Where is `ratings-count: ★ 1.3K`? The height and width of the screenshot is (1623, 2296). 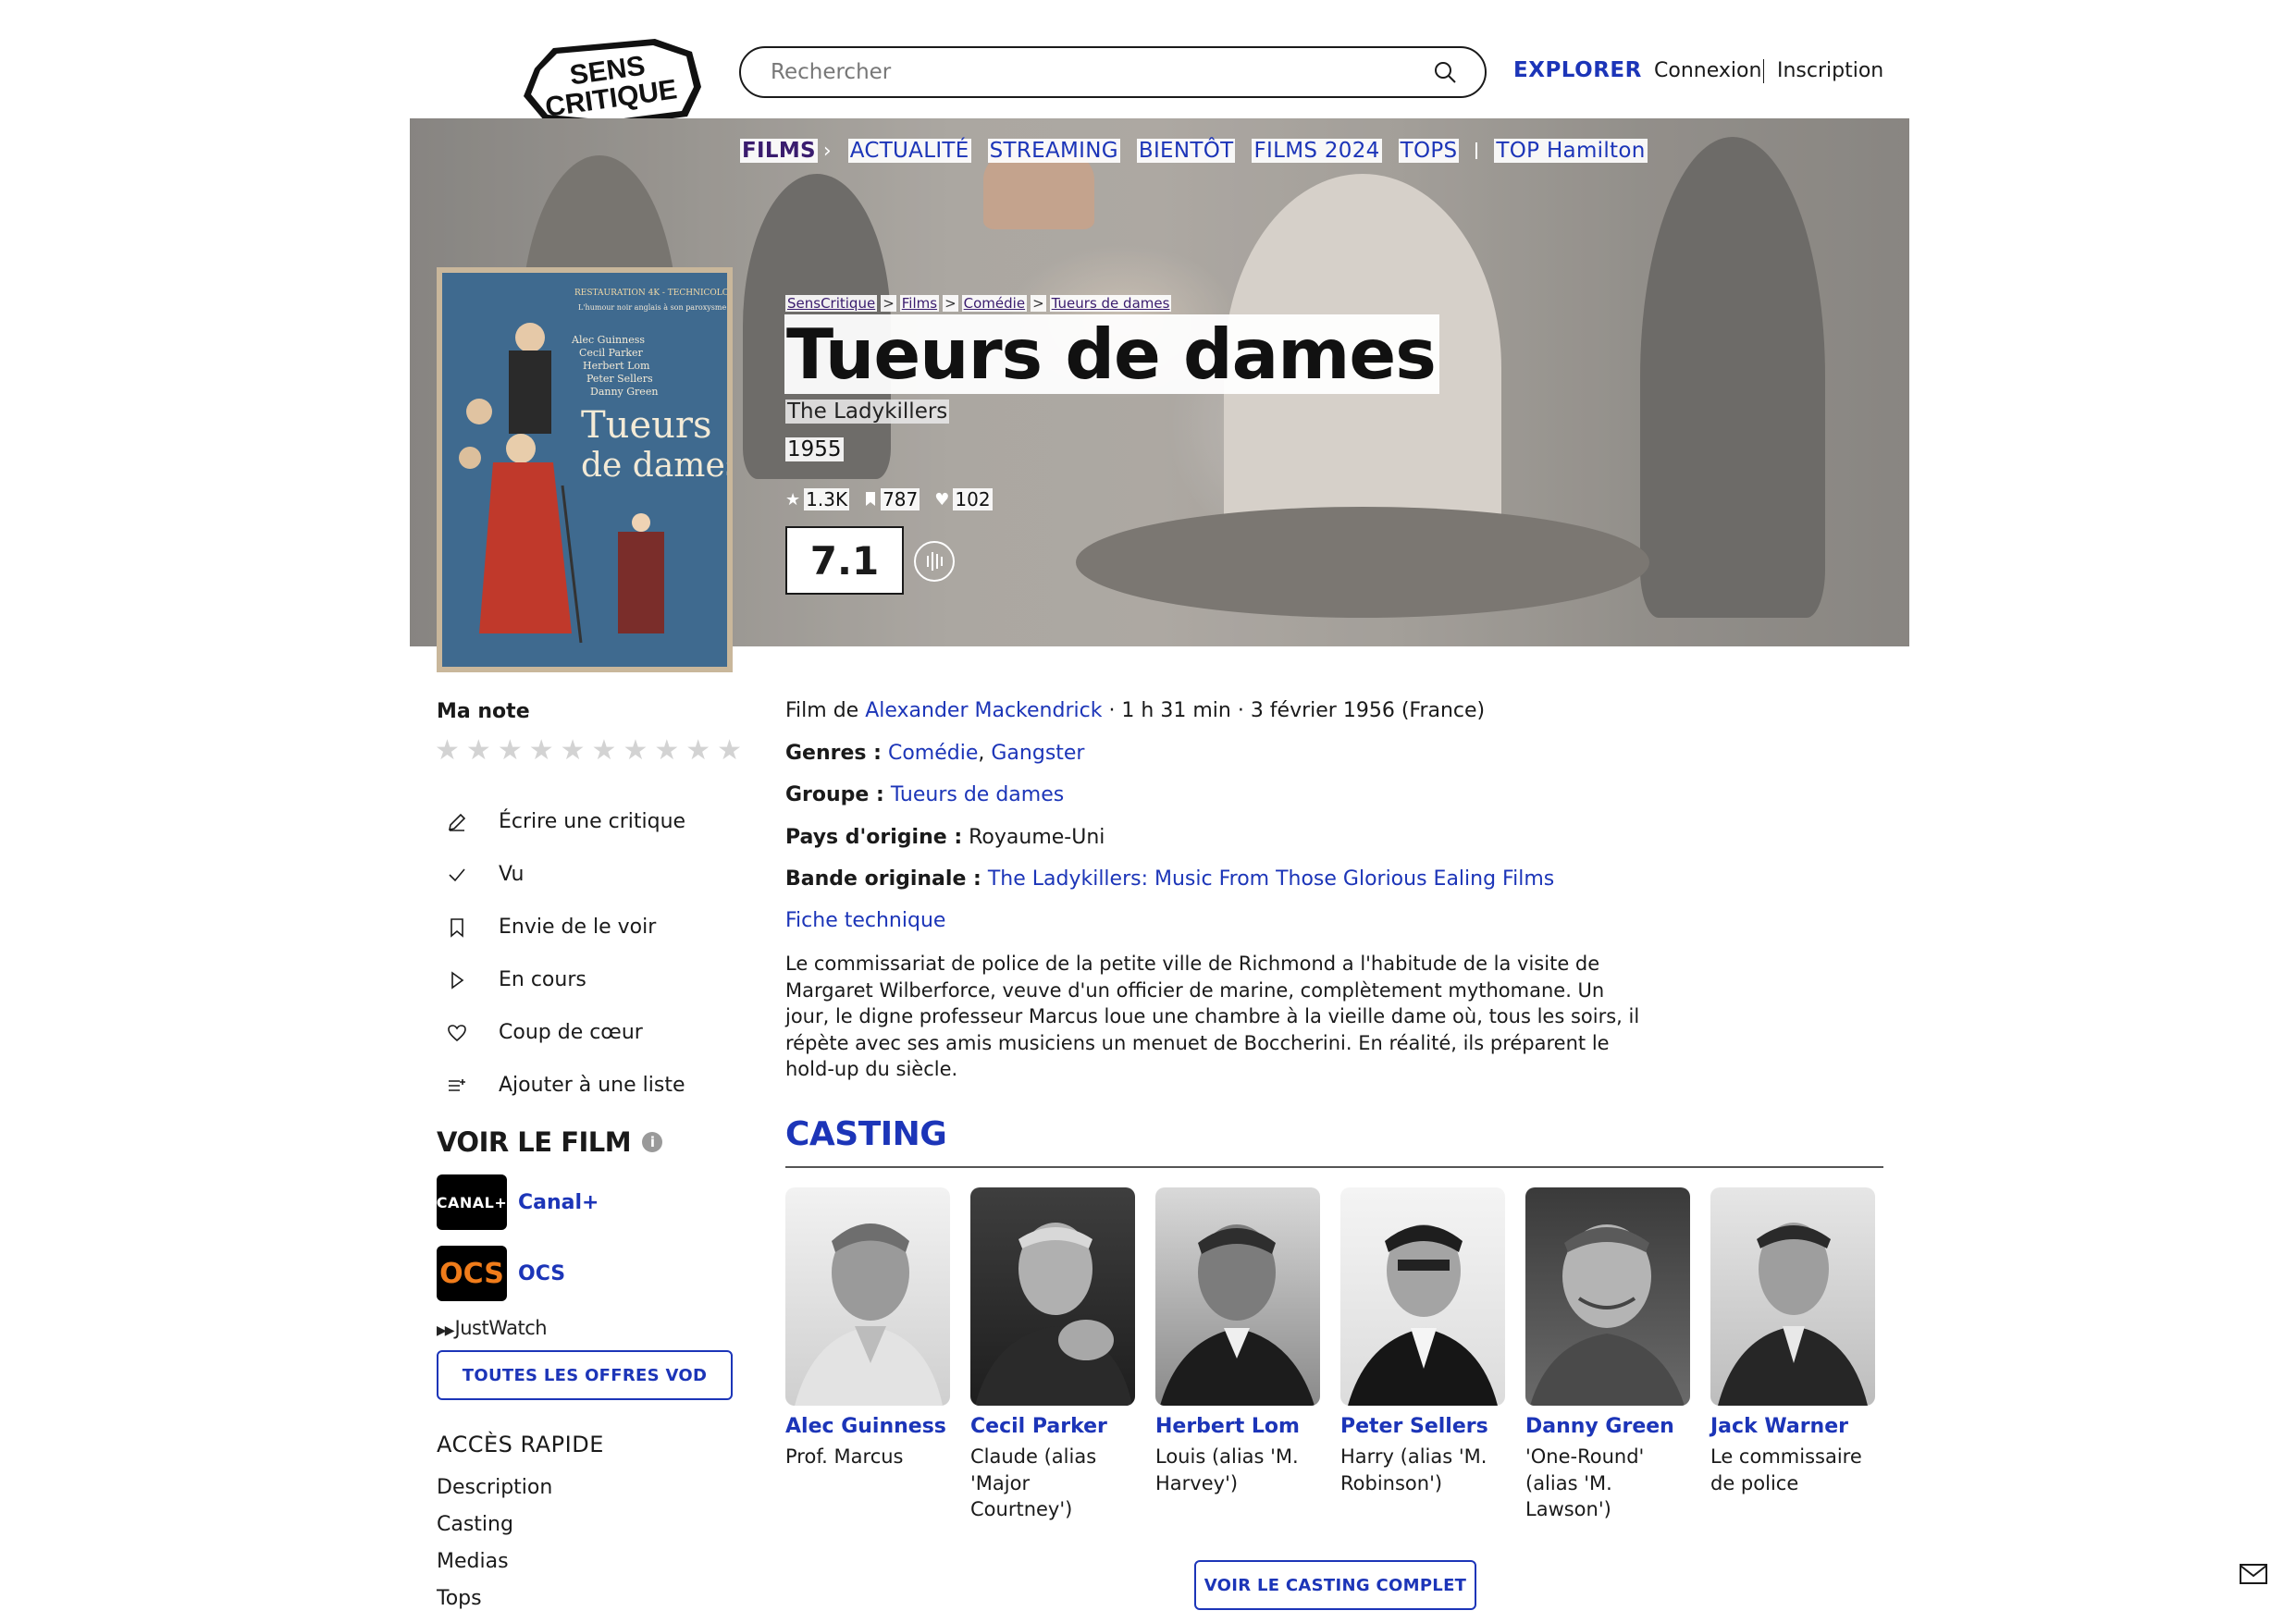
ratings-count: ★ 1.3K is located at coordinates (817, 499).